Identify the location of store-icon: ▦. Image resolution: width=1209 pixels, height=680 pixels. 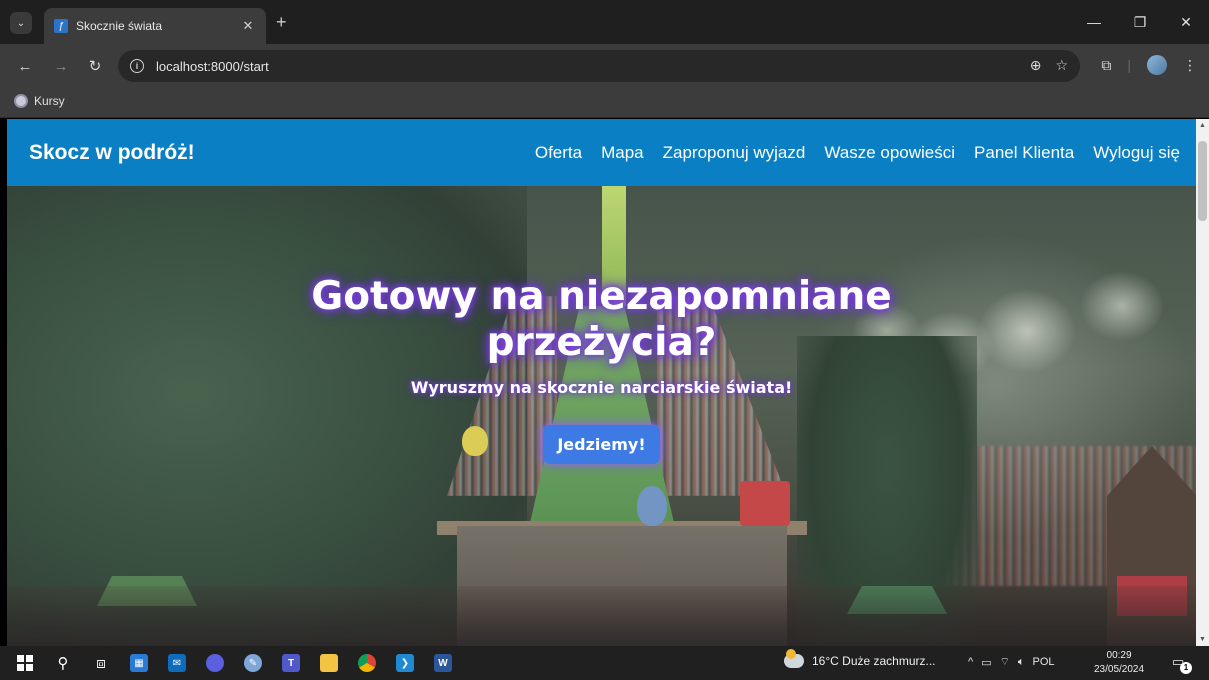
(139, 663).